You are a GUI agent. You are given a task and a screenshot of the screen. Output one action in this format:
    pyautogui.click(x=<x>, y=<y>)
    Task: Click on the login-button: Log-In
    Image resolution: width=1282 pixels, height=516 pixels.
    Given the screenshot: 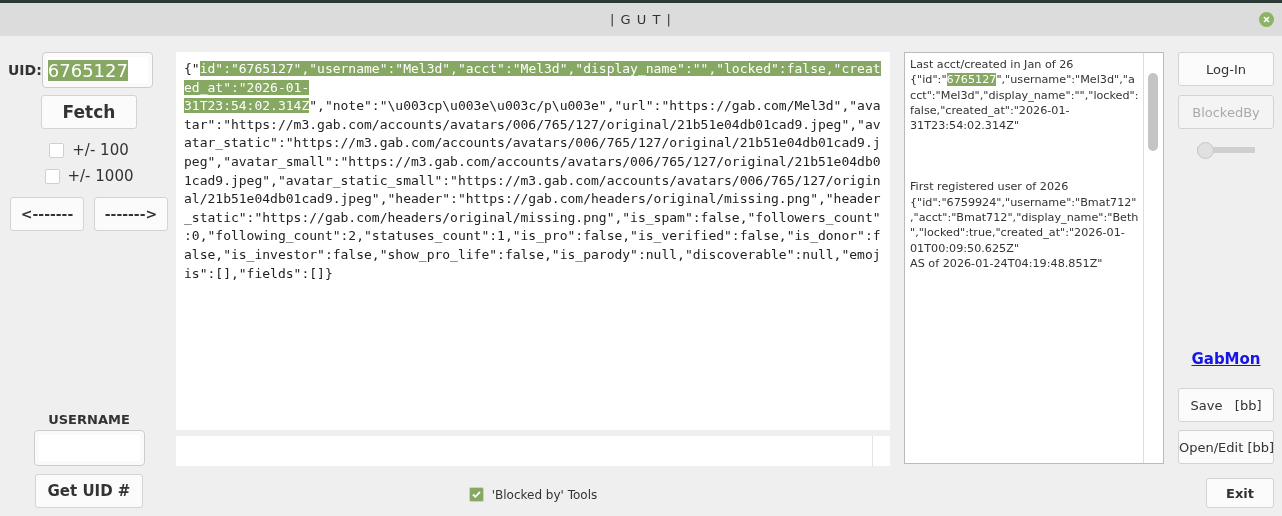 What is the action you would take?
    pyautogui.click(x=1226, y=69)
    